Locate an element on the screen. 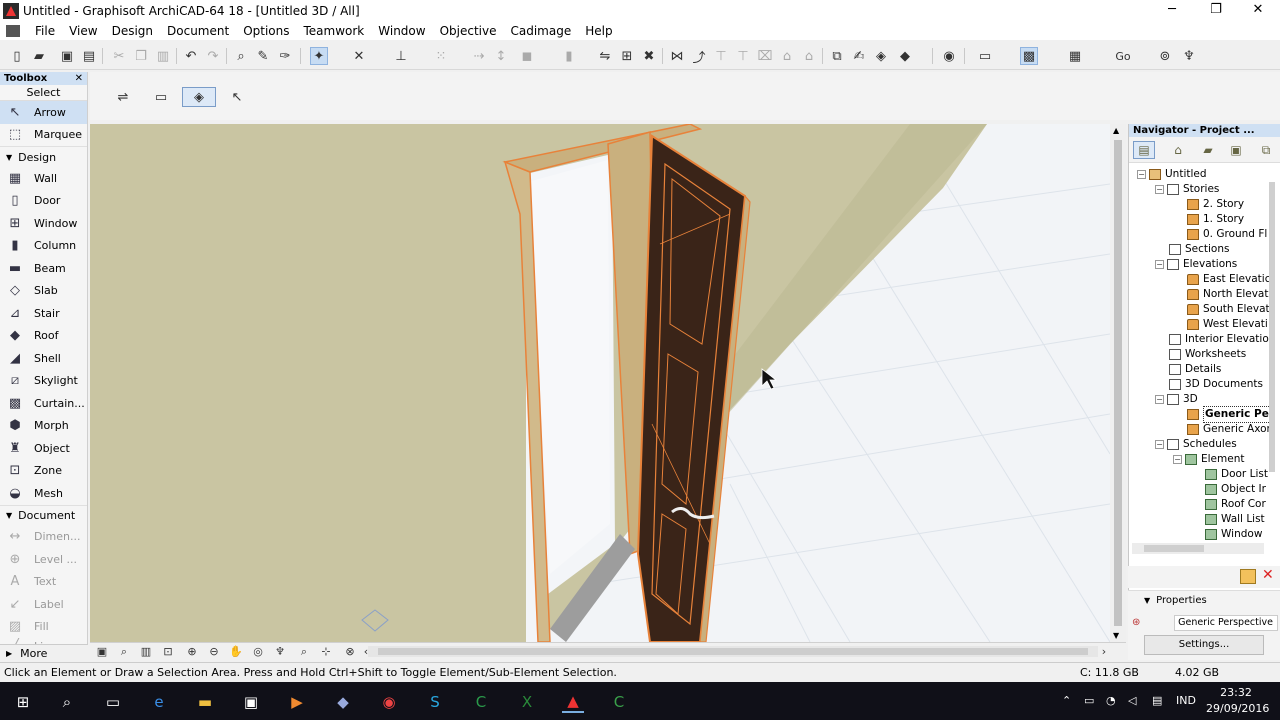 Image resolution: width=1280 pixels, height=720 pixels. navigate-icon: ⊹ is located at coordinates (326, 651).